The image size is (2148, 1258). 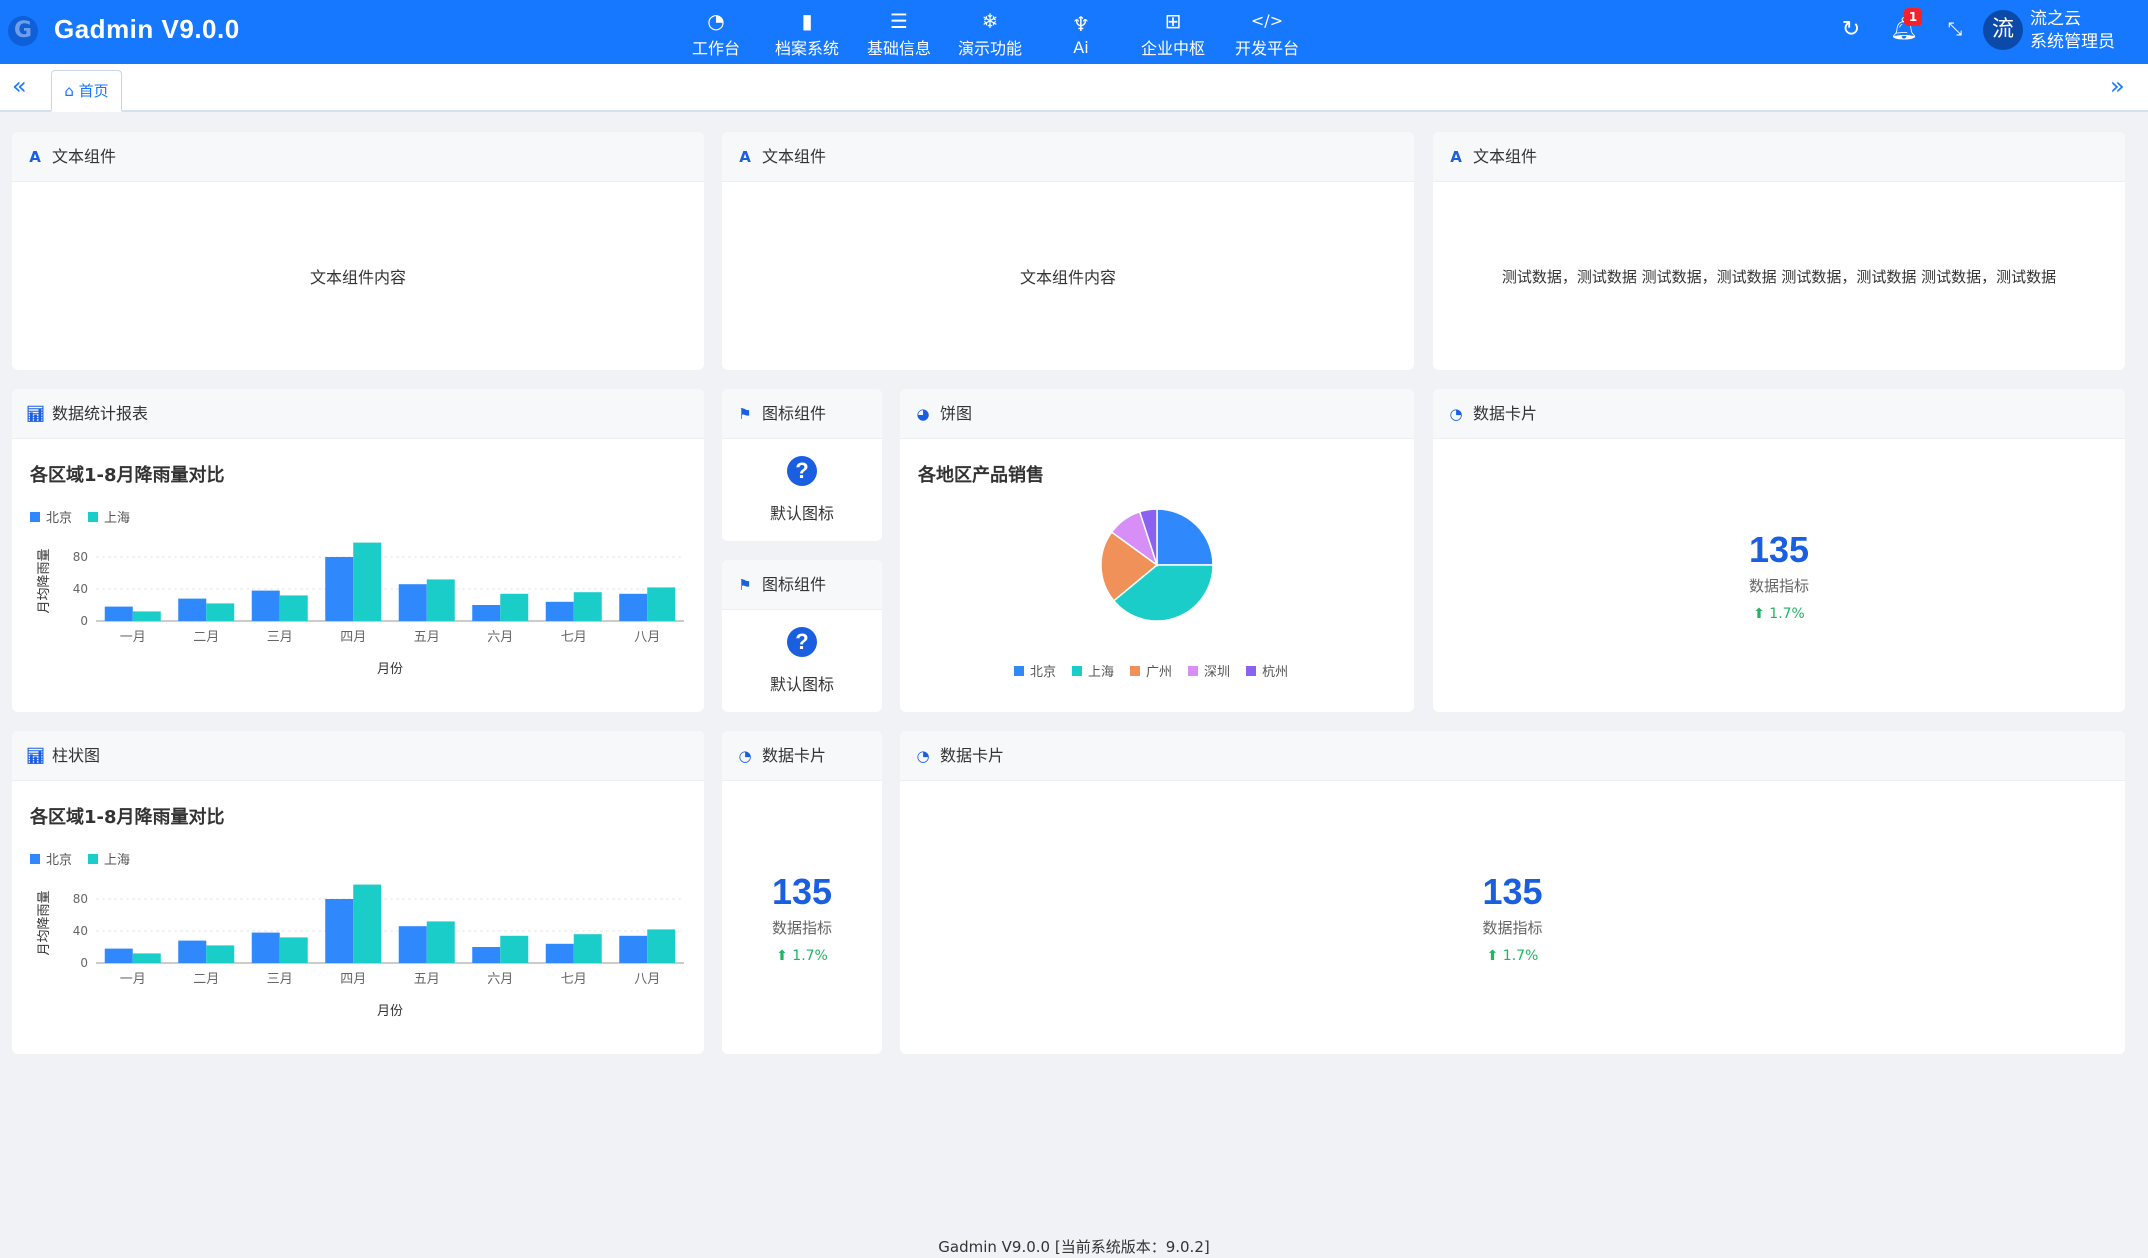 What do you see at coordinates (133, 979) in the screenshot?
I see `x-tick-label: 一月` at bounding box center [133, 979].